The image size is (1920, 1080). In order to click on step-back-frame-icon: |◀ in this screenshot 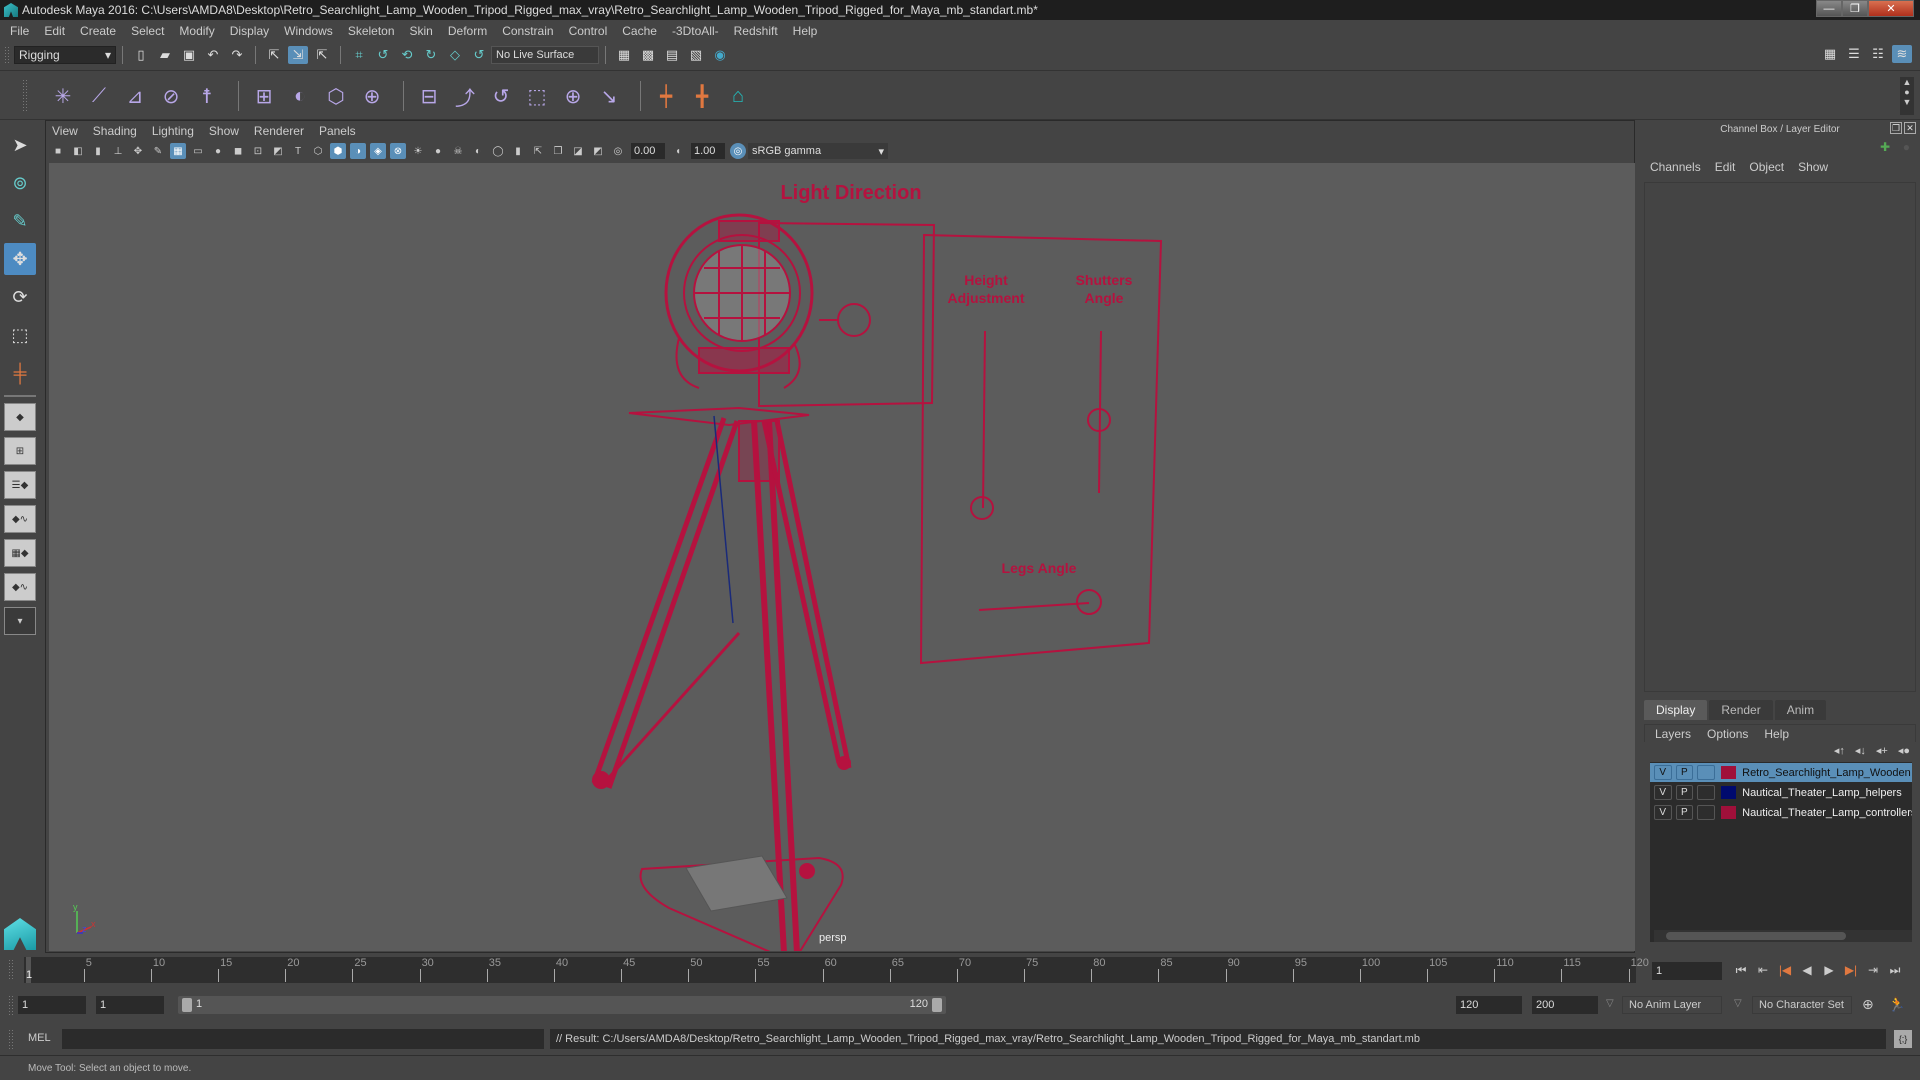, I will do `click(1785, 970)`.